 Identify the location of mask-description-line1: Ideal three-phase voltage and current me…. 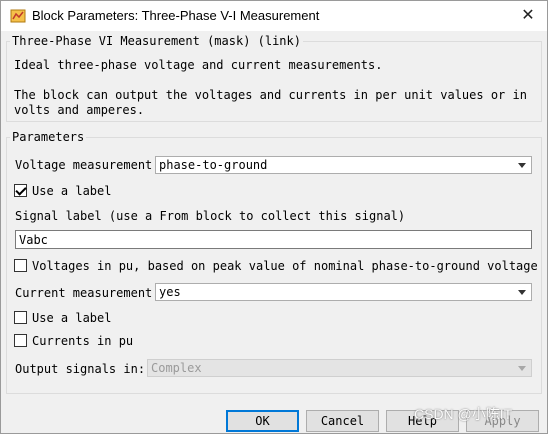
(198, 65).